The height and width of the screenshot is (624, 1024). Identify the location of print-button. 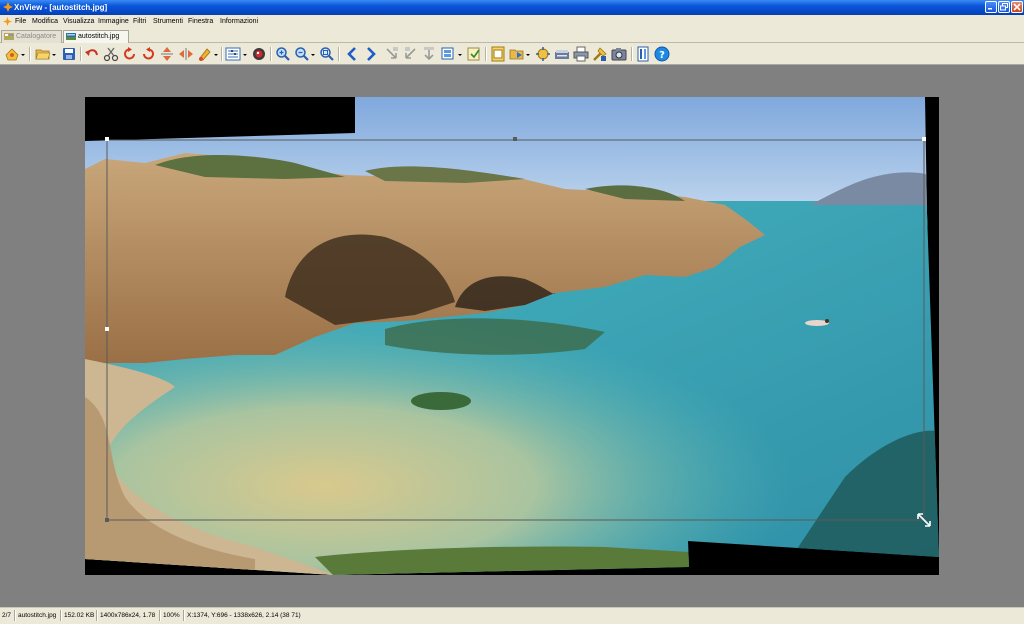
(581, 54).